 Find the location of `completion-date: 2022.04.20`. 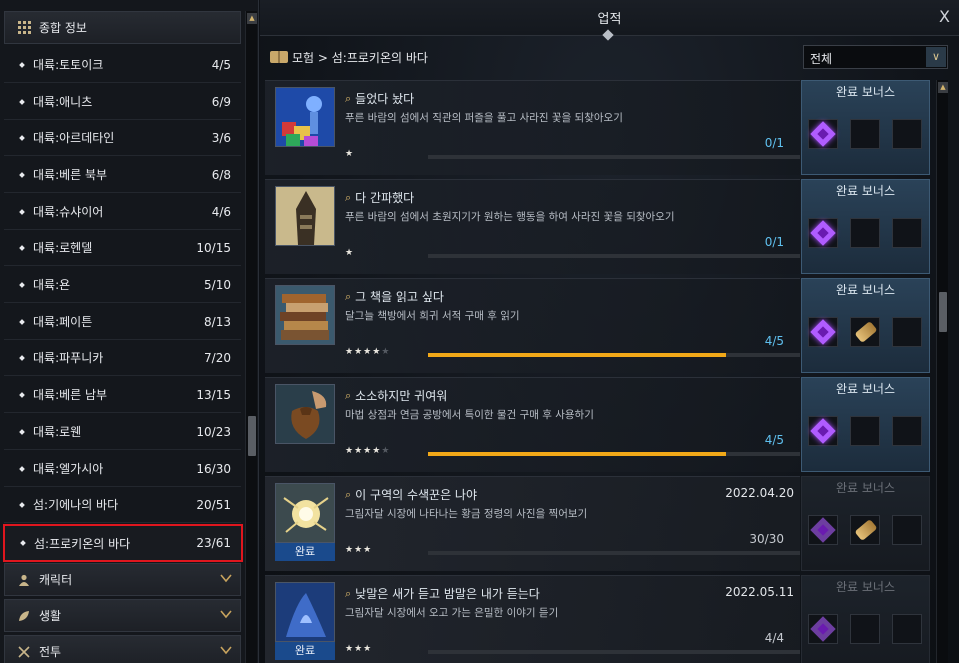

completion-date: 2022.04.20 is located at coordinates (759, 493).